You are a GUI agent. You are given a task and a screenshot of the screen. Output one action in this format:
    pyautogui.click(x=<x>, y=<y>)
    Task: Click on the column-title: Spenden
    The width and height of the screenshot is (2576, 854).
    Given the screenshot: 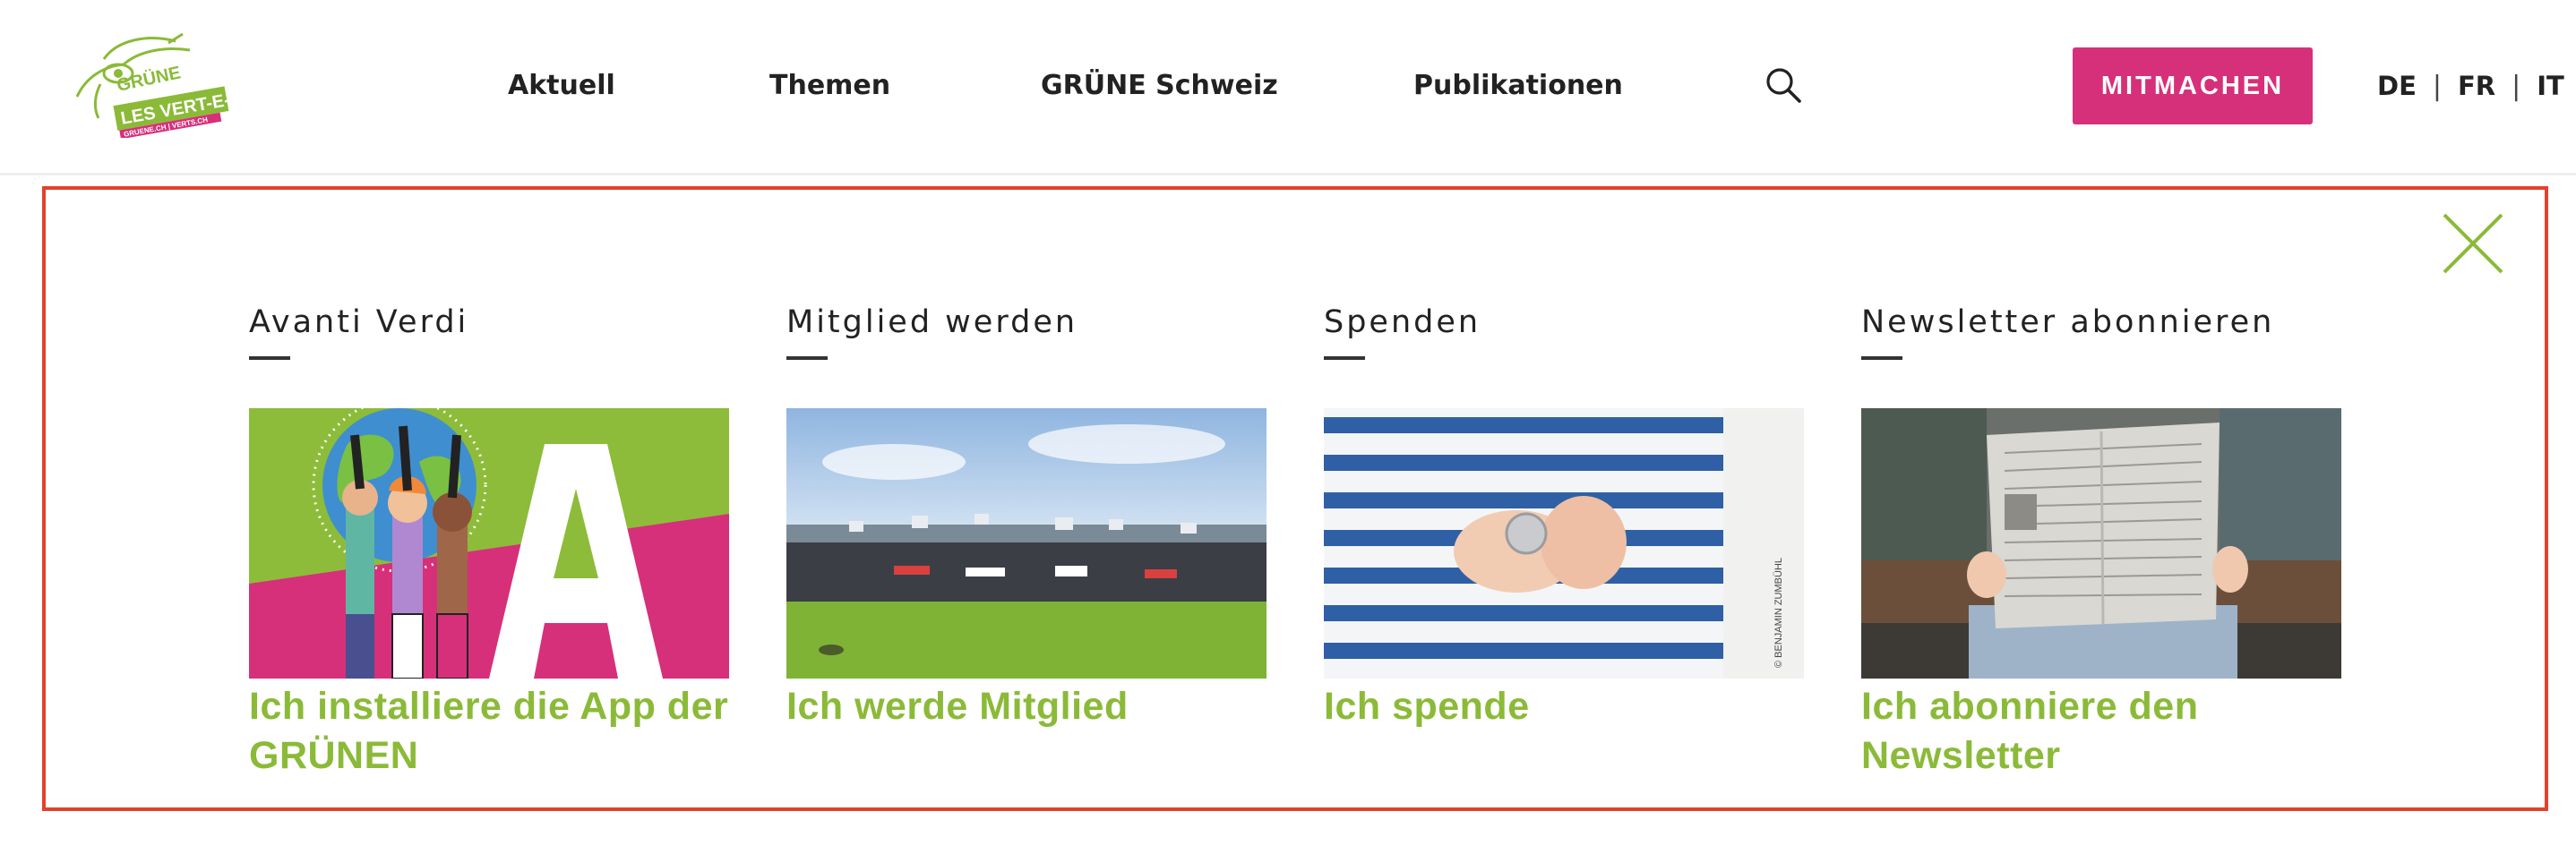 What is the action you would take?
    pyautogui.click(x=1402, y=322)
    